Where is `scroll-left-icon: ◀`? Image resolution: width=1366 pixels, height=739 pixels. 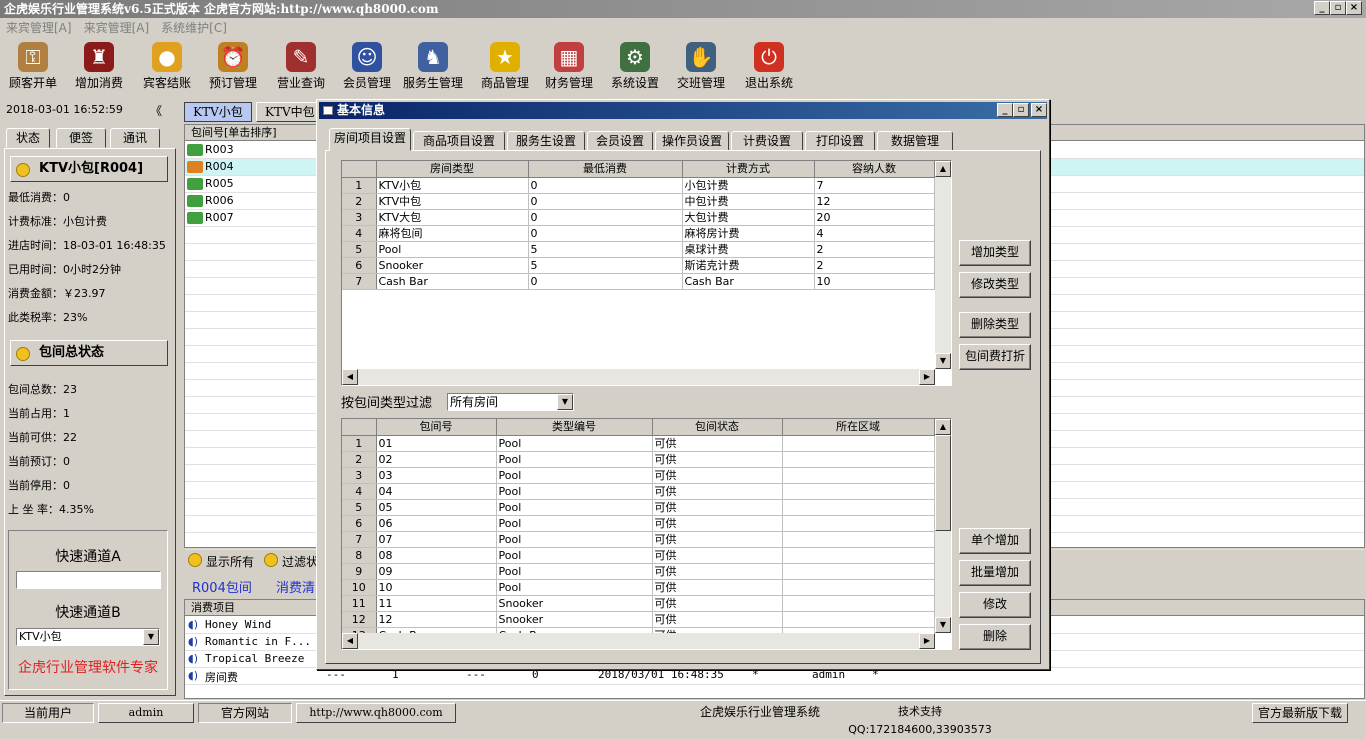
scroll-left-icon: ◀ is located at coordinates (350, 377).